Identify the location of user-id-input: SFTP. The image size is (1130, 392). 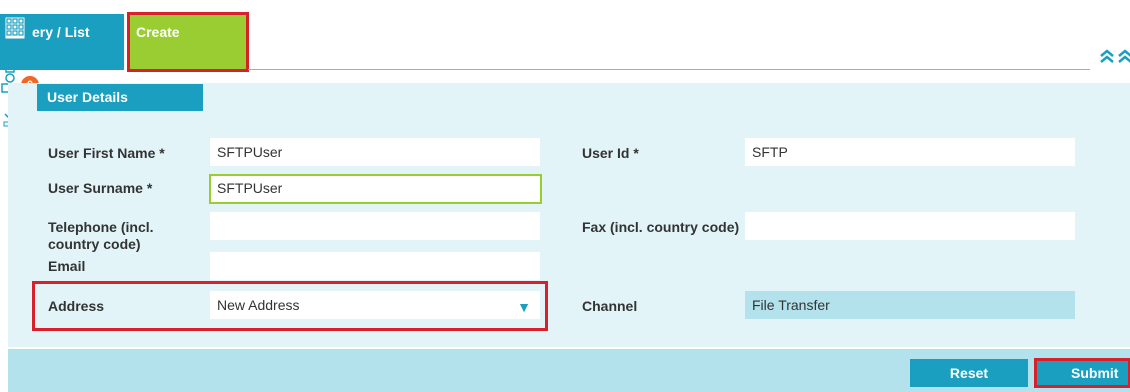
(910, 152).